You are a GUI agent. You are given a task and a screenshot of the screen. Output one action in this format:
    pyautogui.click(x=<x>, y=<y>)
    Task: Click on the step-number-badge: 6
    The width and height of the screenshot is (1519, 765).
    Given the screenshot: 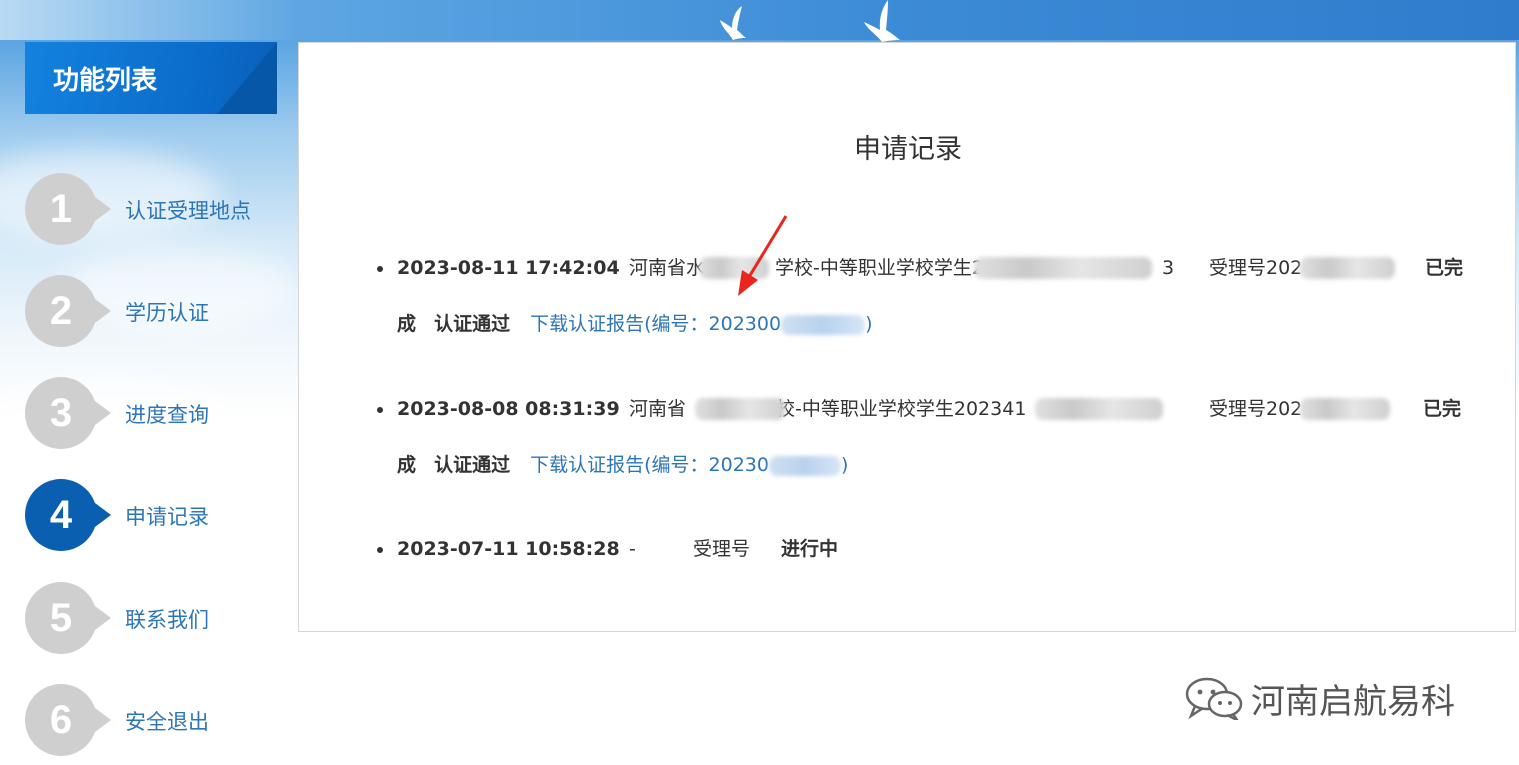 What is the action you would take?
    pyautogui.click(x=68, y=720)
    